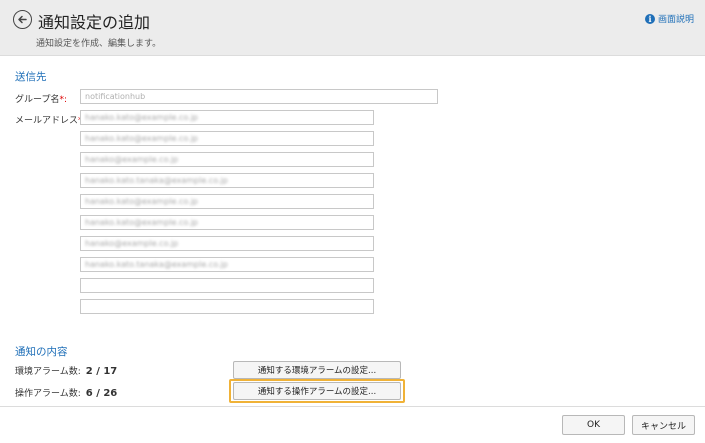  I want to click on page-title: 通知設定の追加, so click(94, 22).